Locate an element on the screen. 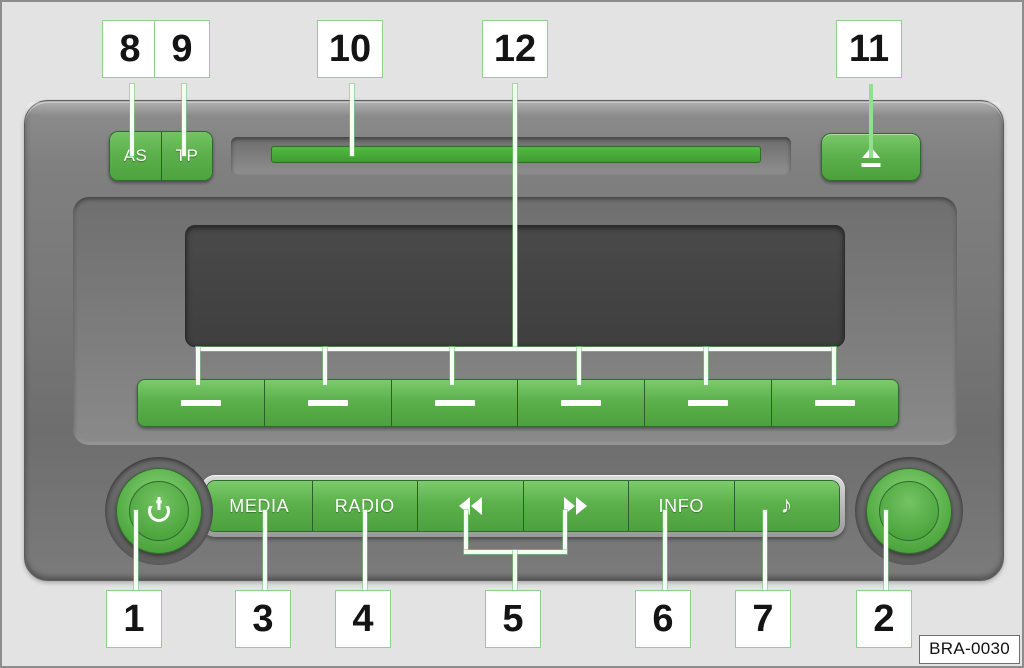 The height and width of the screenshot is (668, 1024). tuning-knob-face is located at coordinates (909, 511).